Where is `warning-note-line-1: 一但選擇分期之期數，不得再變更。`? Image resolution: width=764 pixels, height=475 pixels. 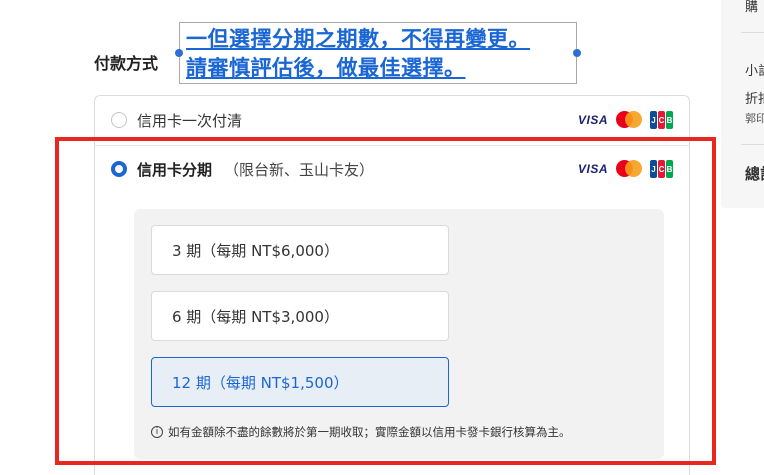
warning-note-line-1: 一但選擇分期之期數，不得再變更。 is located at coordinates (358, 39).